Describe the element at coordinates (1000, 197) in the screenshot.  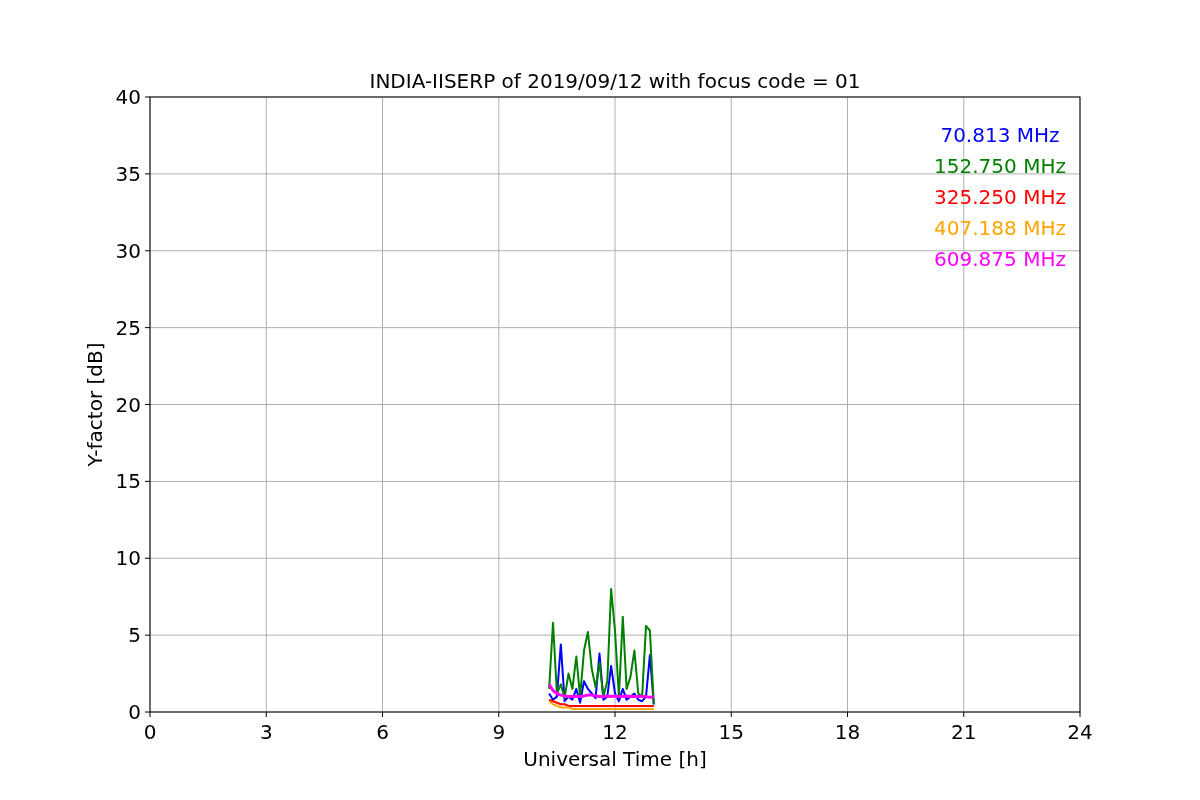
I see `legend-label: 325.250 MHz` at that location.